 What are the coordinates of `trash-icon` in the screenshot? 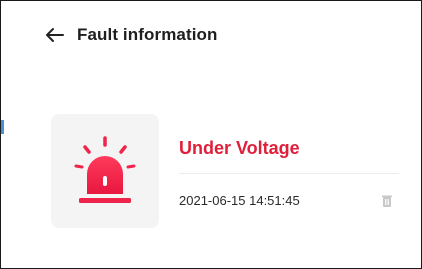 It's located at (387, 201).